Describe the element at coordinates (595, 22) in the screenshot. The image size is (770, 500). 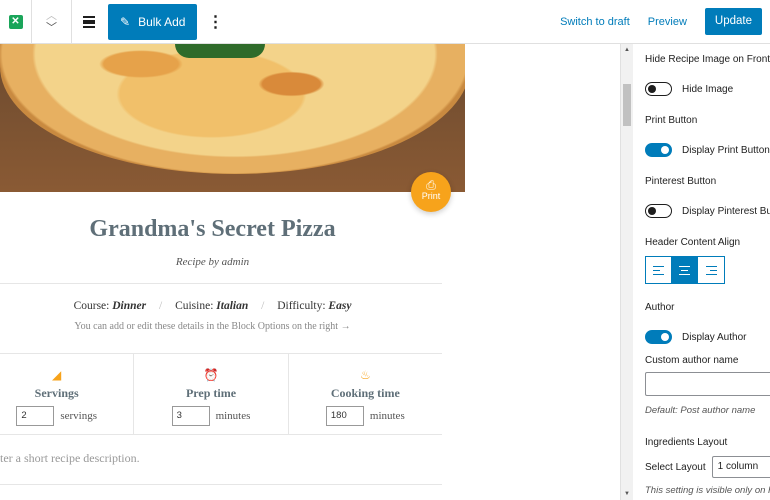
I see `switch-to-draft-button: Switch to draft` at that location.